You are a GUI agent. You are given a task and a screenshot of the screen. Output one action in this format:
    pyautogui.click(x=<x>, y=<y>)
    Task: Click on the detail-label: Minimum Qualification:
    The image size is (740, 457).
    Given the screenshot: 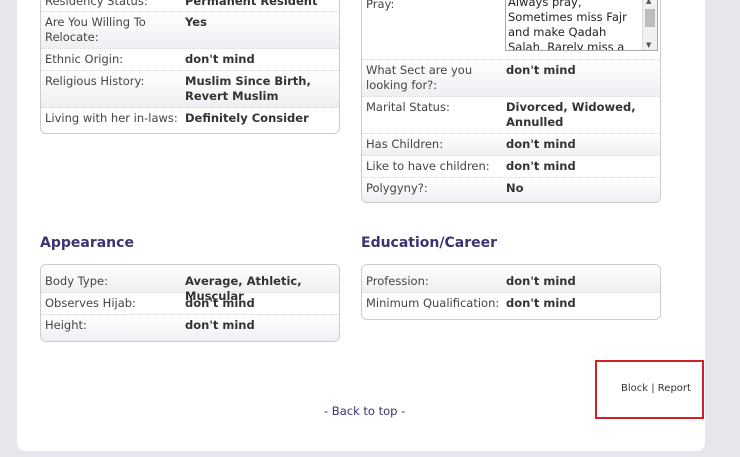 What is the action you would take?
    pyautogui.click(x=433, y=303)
    